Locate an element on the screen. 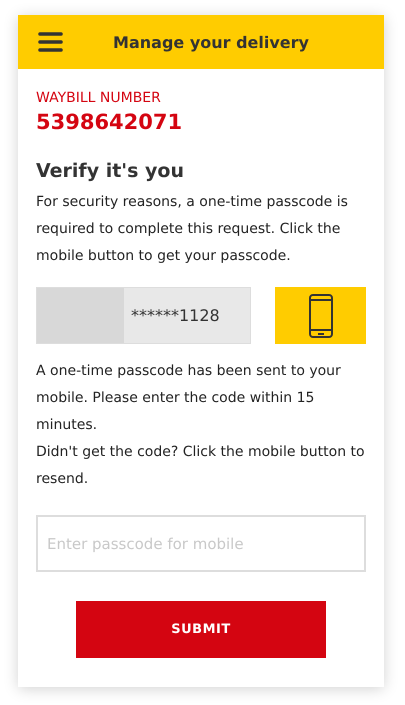 This screenshot has height=705, width=405. page-title: Manage your delivery is located at coordinates (211, 43).